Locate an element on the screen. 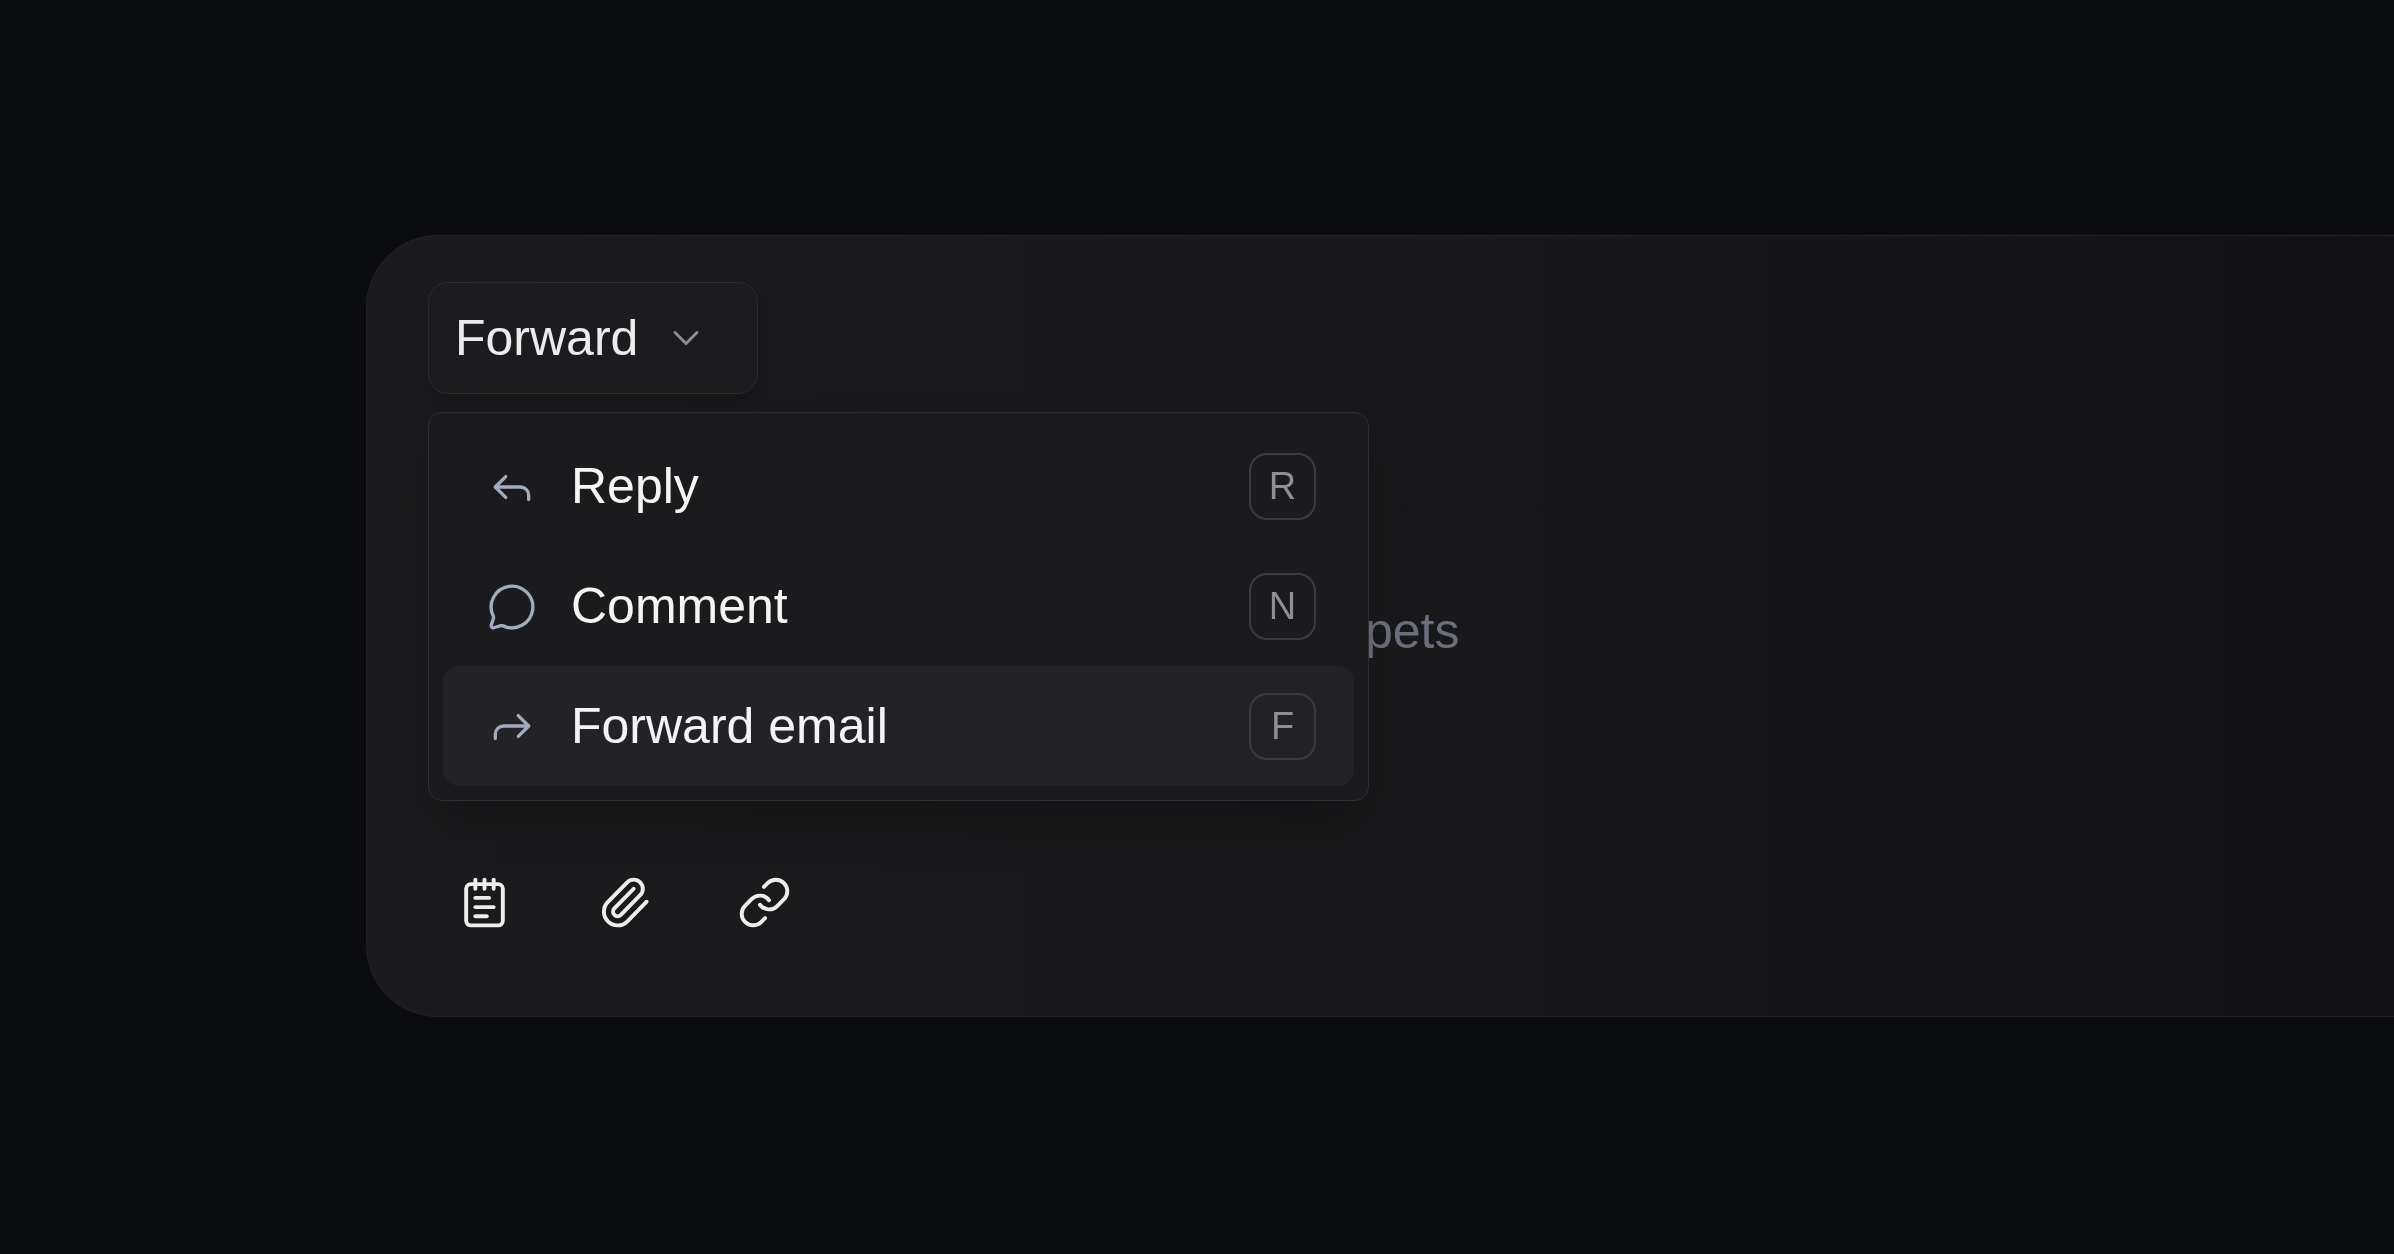 Image resolution: width=2394 pixels, height=1254 pixels. menu-item-label: Reply is located at coordinates (635, 487).